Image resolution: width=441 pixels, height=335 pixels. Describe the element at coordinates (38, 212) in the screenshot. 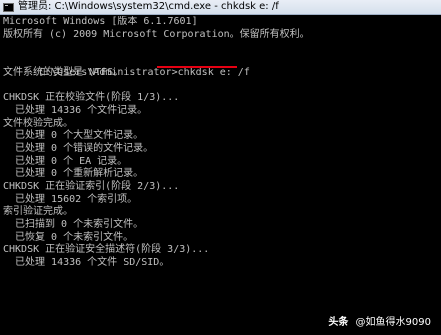

I see `console-line: 索引验证完成。` at that location.